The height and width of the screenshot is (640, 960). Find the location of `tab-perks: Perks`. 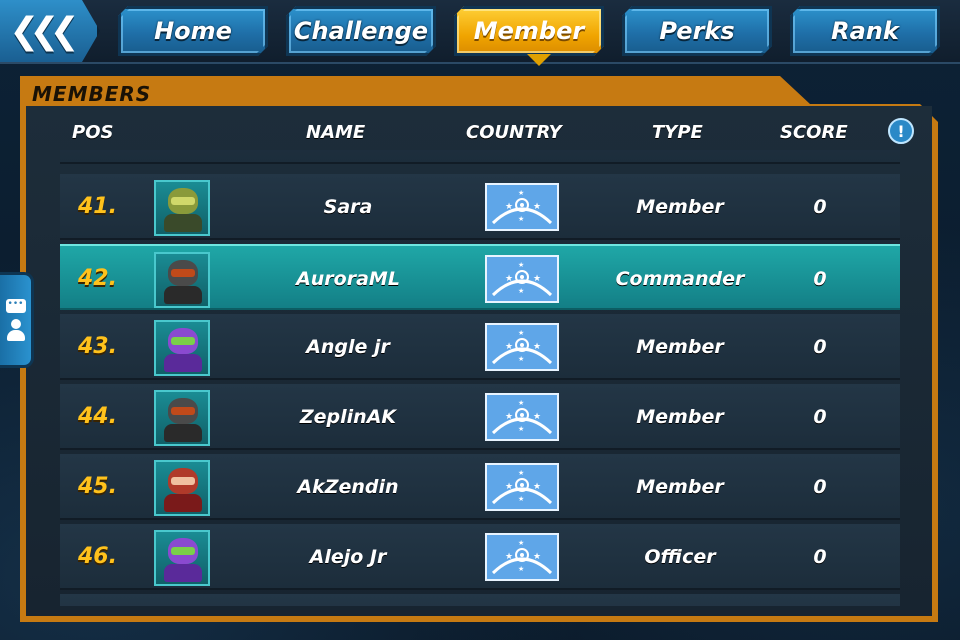

tab-perks: Perks is located at coordinates (697, 31).